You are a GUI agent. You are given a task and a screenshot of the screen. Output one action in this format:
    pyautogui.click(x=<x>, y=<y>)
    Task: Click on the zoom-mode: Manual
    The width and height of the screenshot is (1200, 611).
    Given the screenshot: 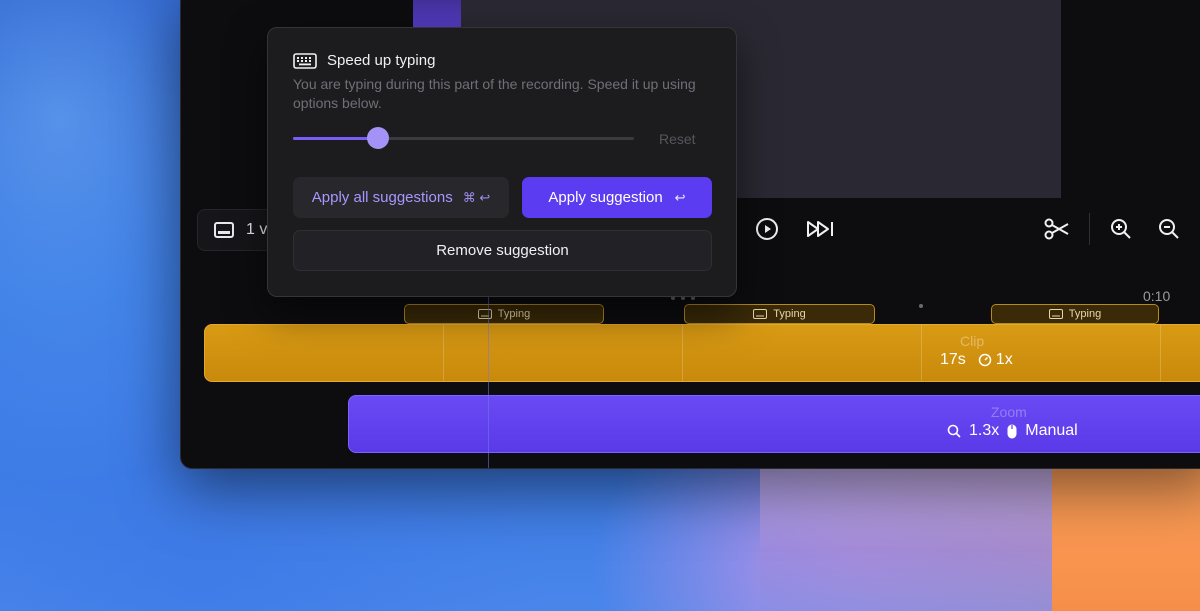 What is the action you would take?
    pyautogui.click(x=1051, y=430)
    